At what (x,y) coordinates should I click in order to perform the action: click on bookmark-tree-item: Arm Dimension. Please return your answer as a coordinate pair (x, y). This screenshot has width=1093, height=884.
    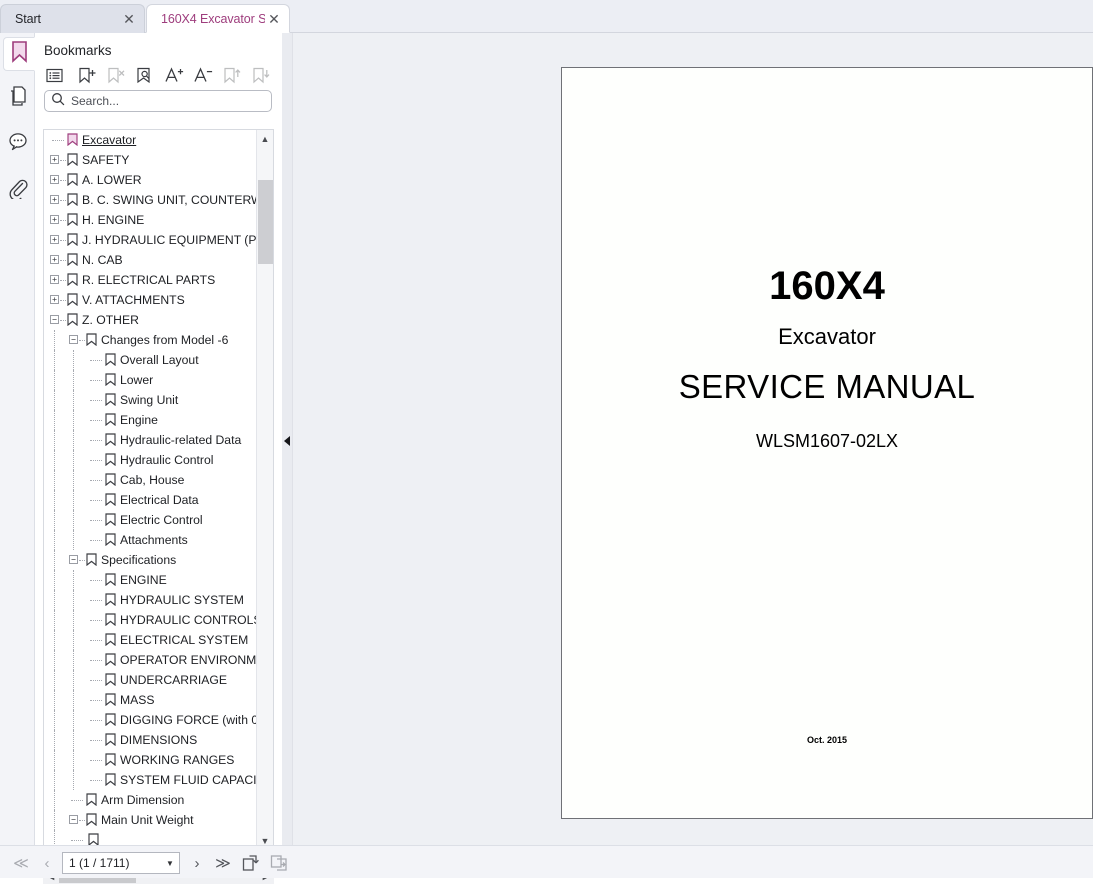
    Looking at the image, I should click on (150, 800).